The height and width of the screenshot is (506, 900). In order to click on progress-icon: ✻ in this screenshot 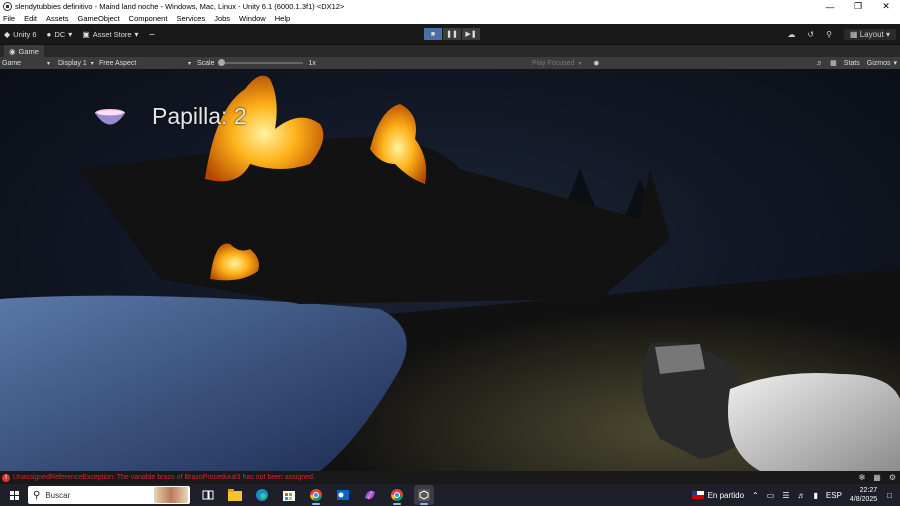, I will do `click(862, 477)`.